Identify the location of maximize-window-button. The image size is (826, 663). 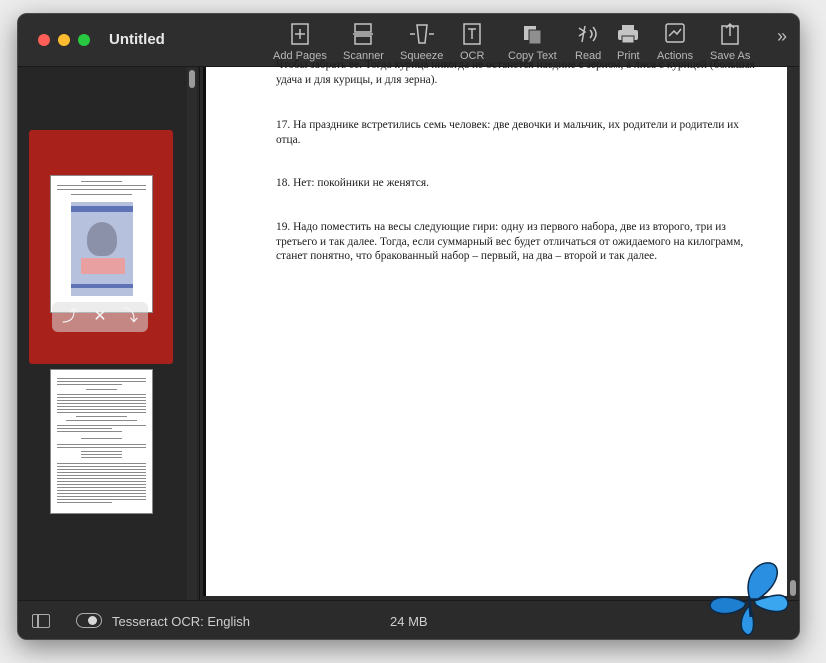
(84, 40).